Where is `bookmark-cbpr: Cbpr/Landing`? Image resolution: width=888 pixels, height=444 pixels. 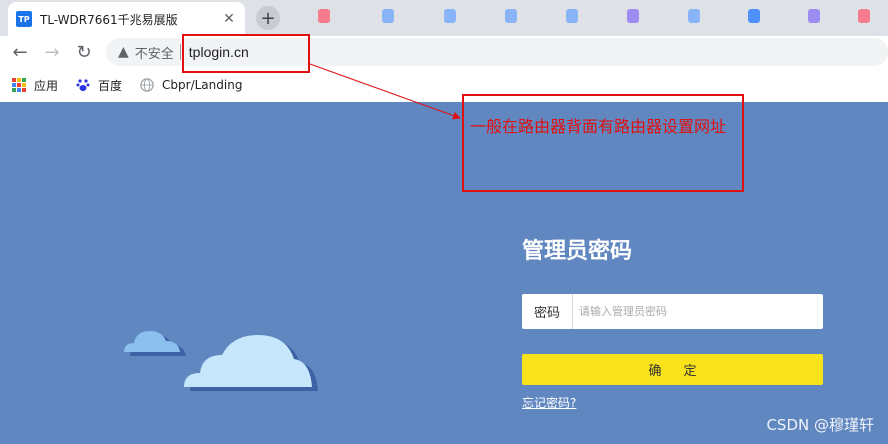 bookmark-cbpr: Cbpr/Landing is located at coordinates (191, 85).